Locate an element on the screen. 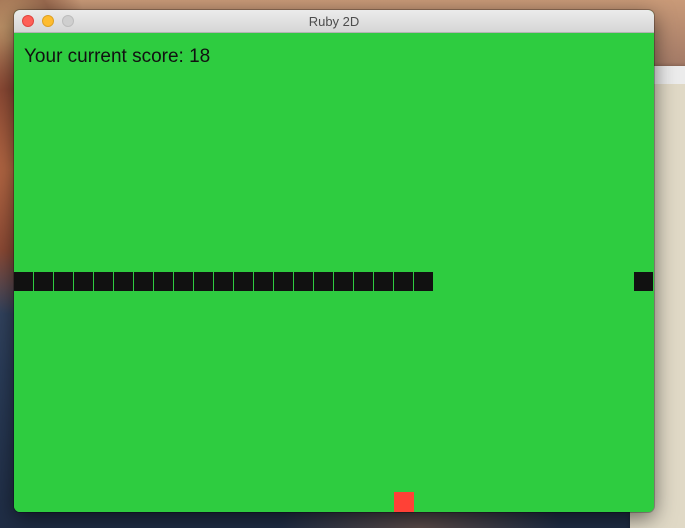 This screenshot has height=528, width=685. window-title: Ruby 2D is located at coordinates (334, 21).